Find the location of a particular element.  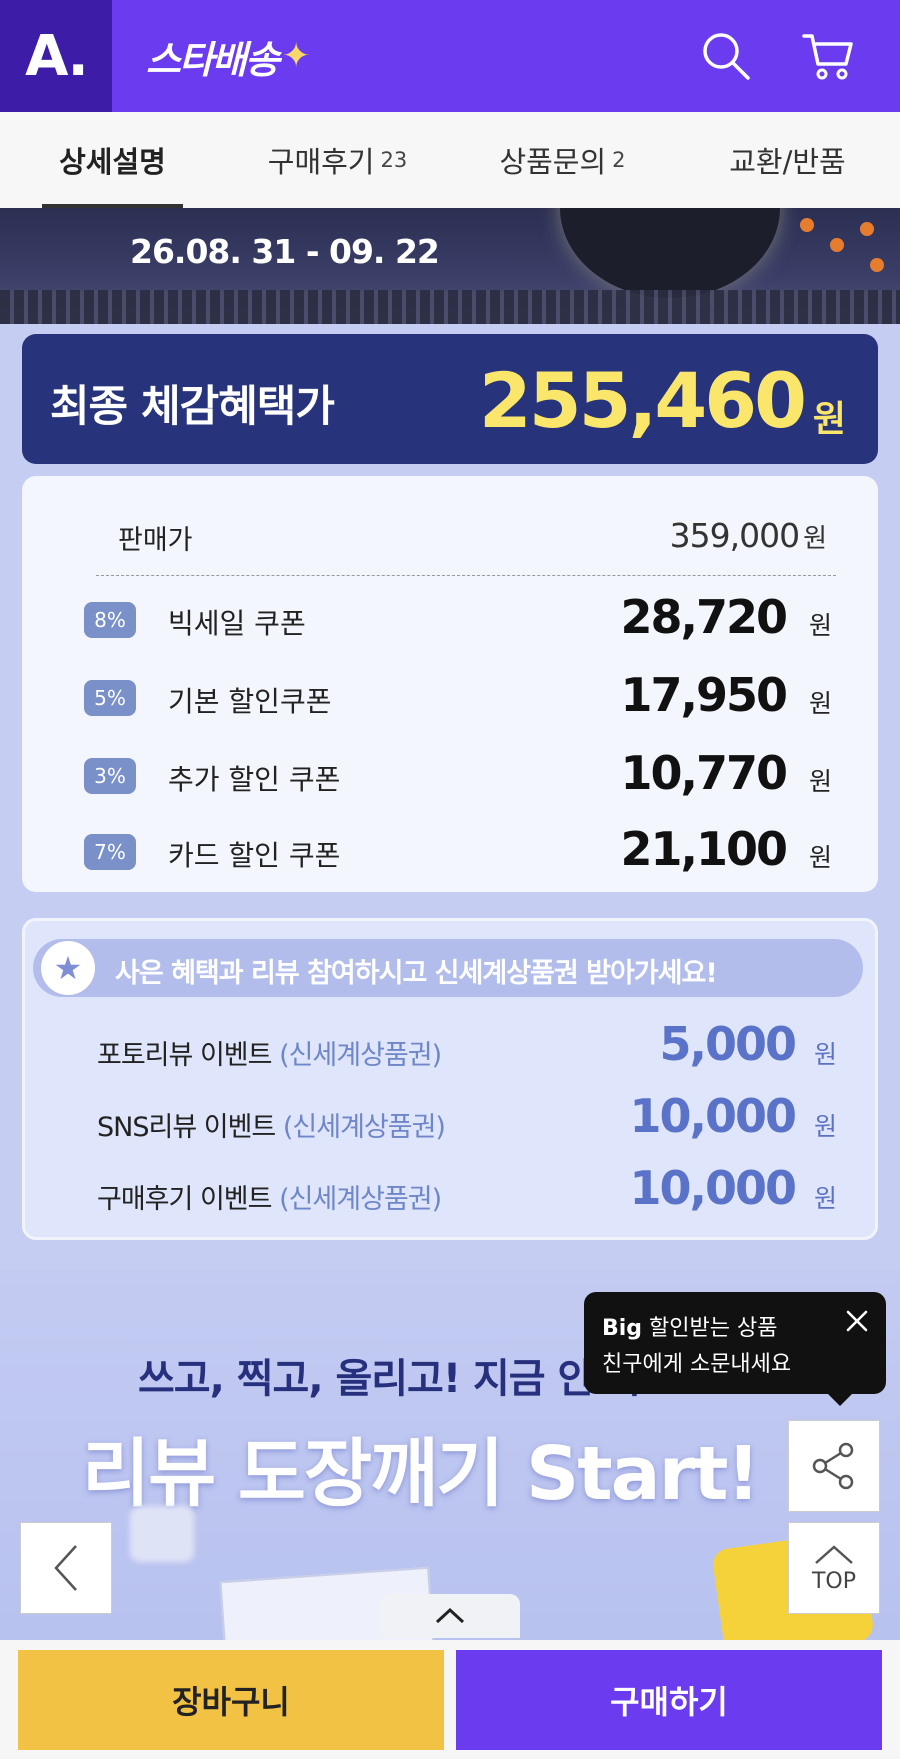

share-button is located at coordinates (834, 1466).